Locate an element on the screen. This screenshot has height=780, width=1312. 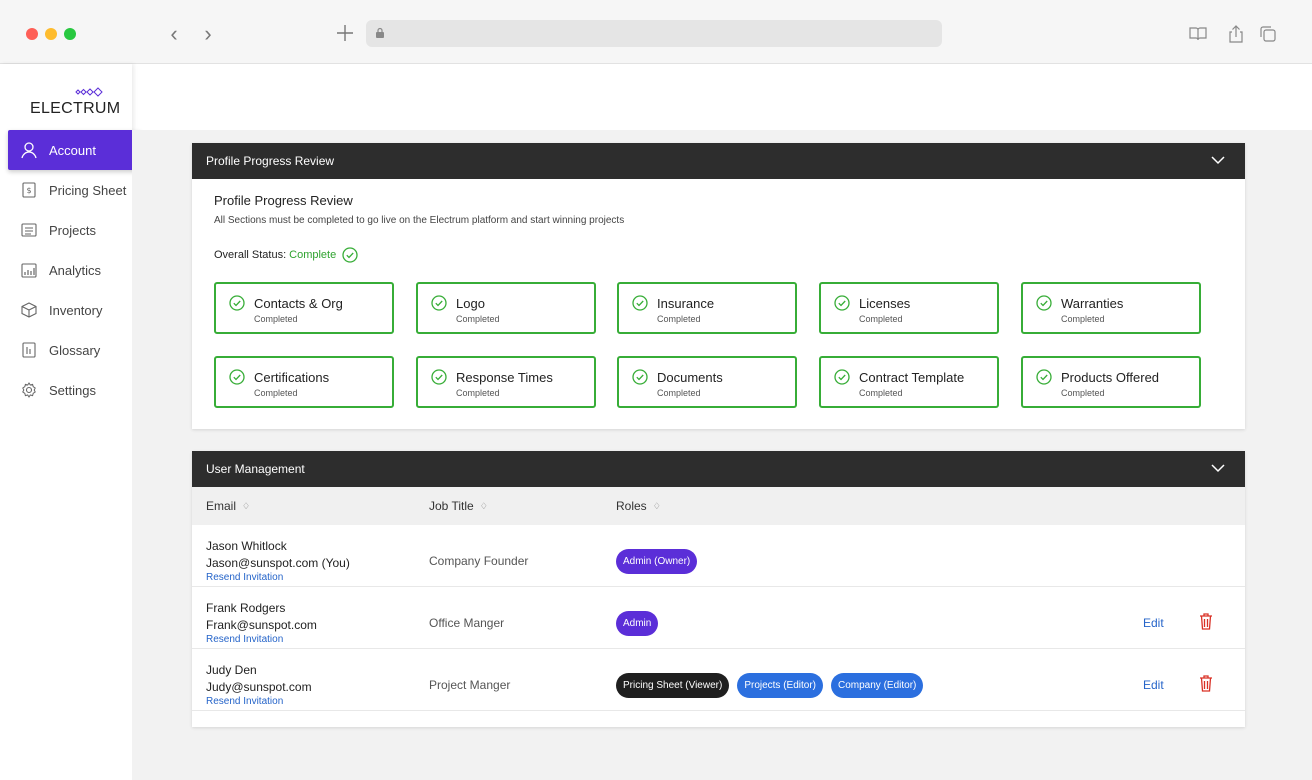
section-card: Warranties Completed is located at coordinates (1111, 308).